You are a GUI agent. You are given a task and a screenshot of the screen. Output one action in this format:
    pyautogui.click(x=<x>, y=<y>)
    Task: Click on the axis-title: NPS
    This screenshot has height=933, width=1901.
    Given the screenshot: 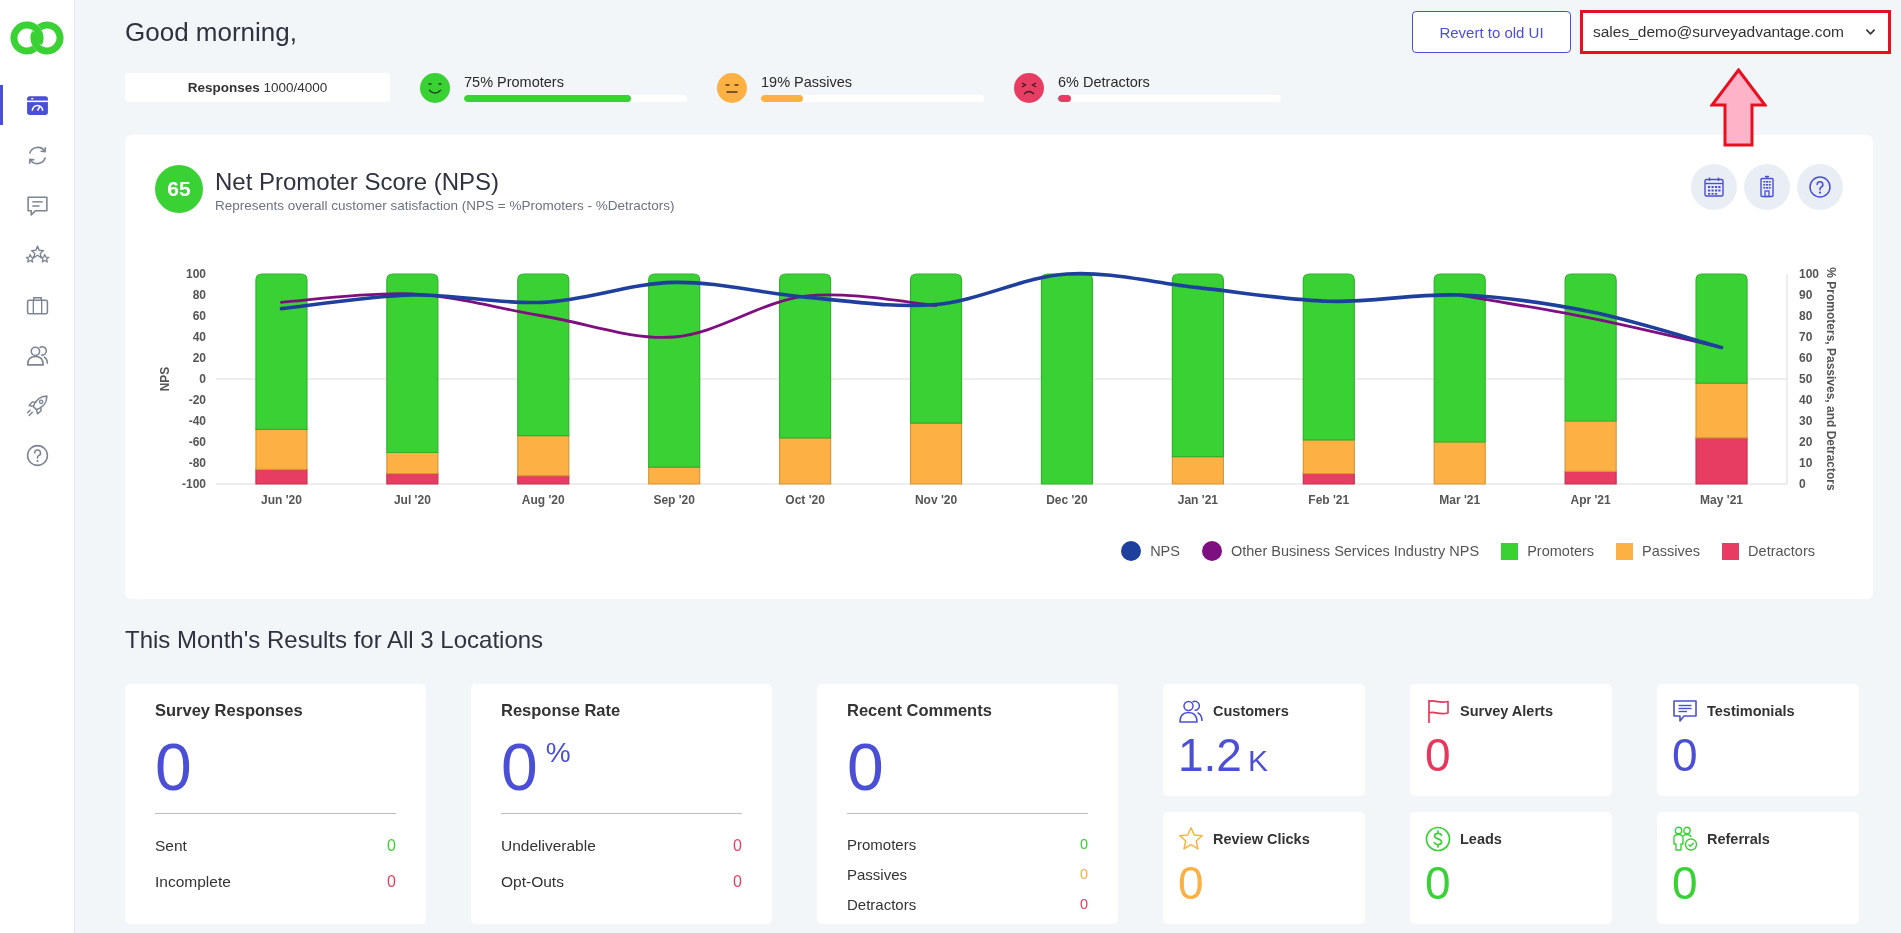 What is the action you would take?
    pyautogui.click(x=165, y=379)
    